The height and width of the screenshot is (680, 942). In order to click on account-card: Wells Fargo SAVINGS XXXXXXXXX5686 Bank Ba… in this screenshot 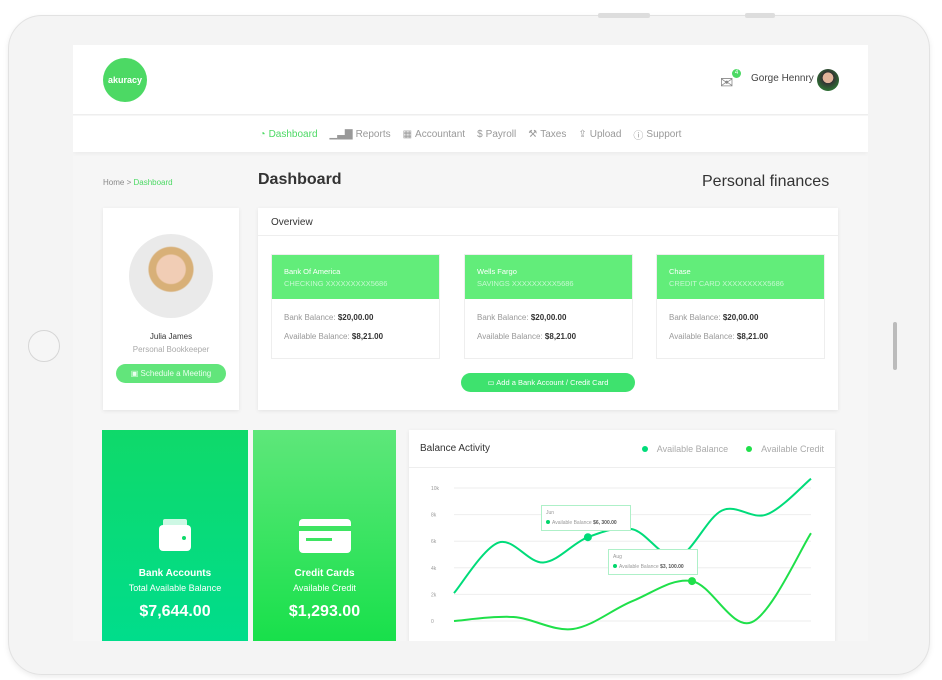, I will do `click(548, 306)`.